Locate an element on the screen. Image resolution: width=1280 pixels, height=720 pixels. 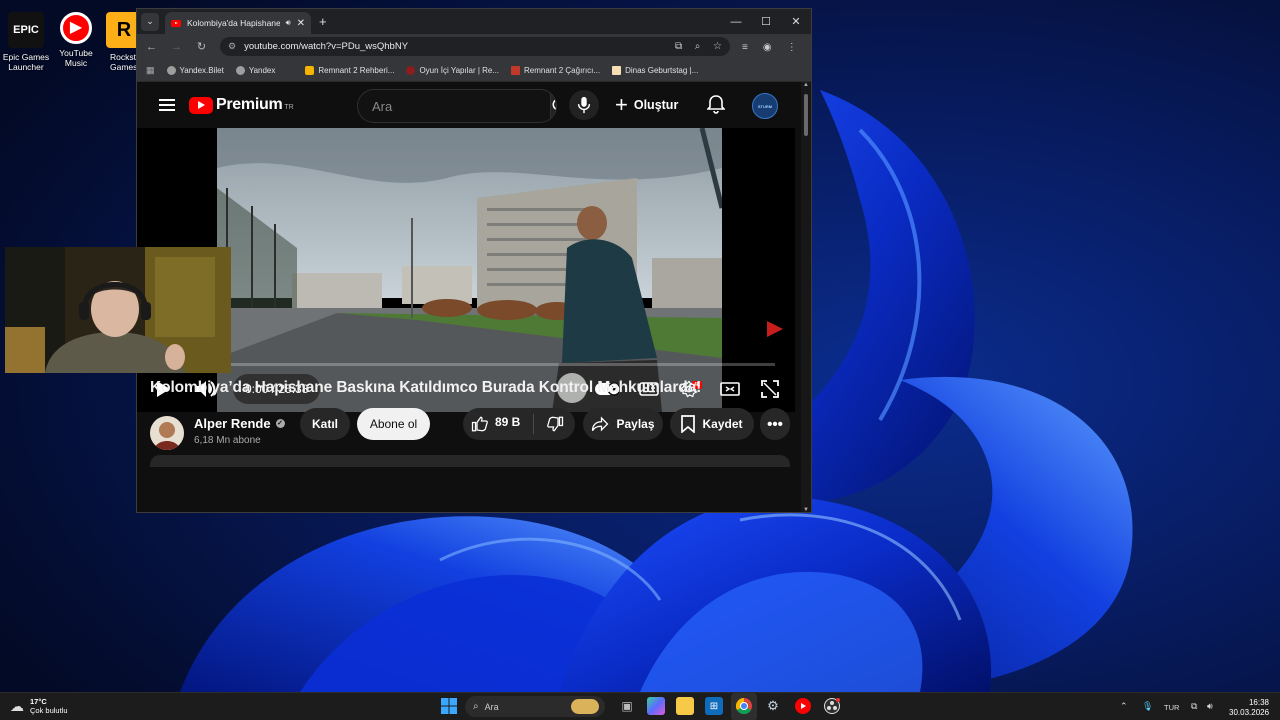
create-button: + Oluştur is located at coordinates (646, 105).